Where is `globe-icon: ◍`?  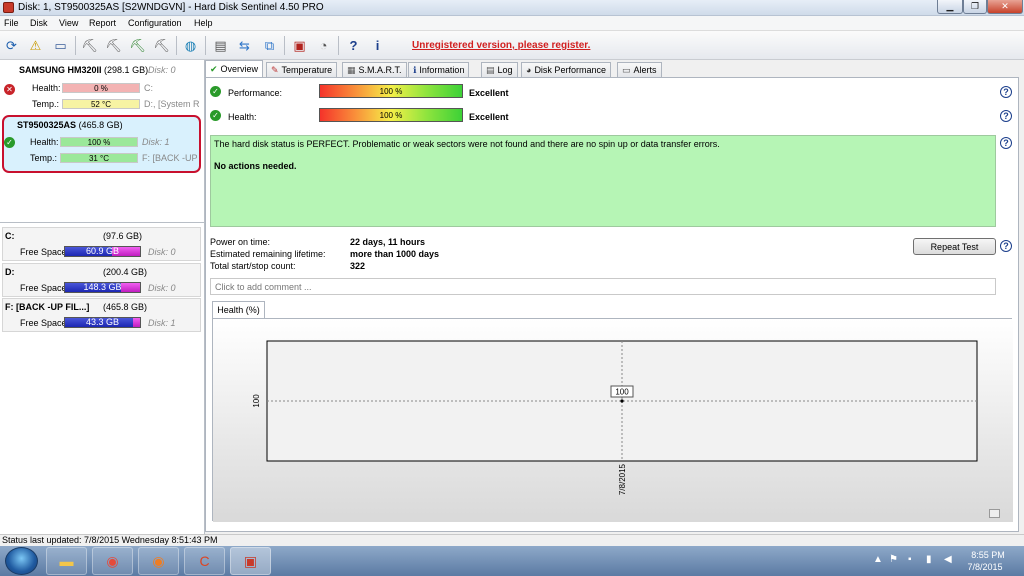
globe-icon: ◍ is located at coordinates (190, 45).